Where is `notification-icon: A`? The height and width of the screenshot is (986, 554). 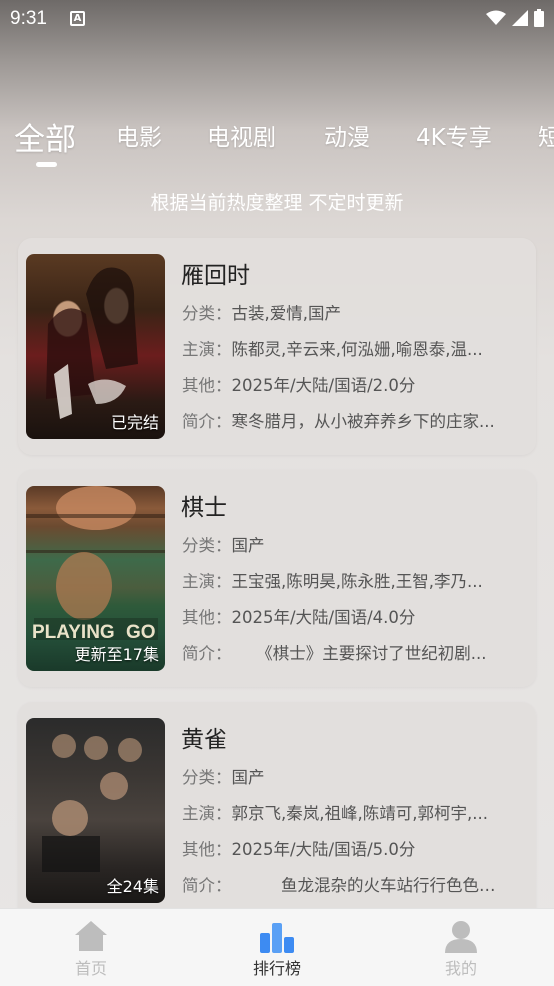
notification-icon: A is located at coordinates (77, 18).